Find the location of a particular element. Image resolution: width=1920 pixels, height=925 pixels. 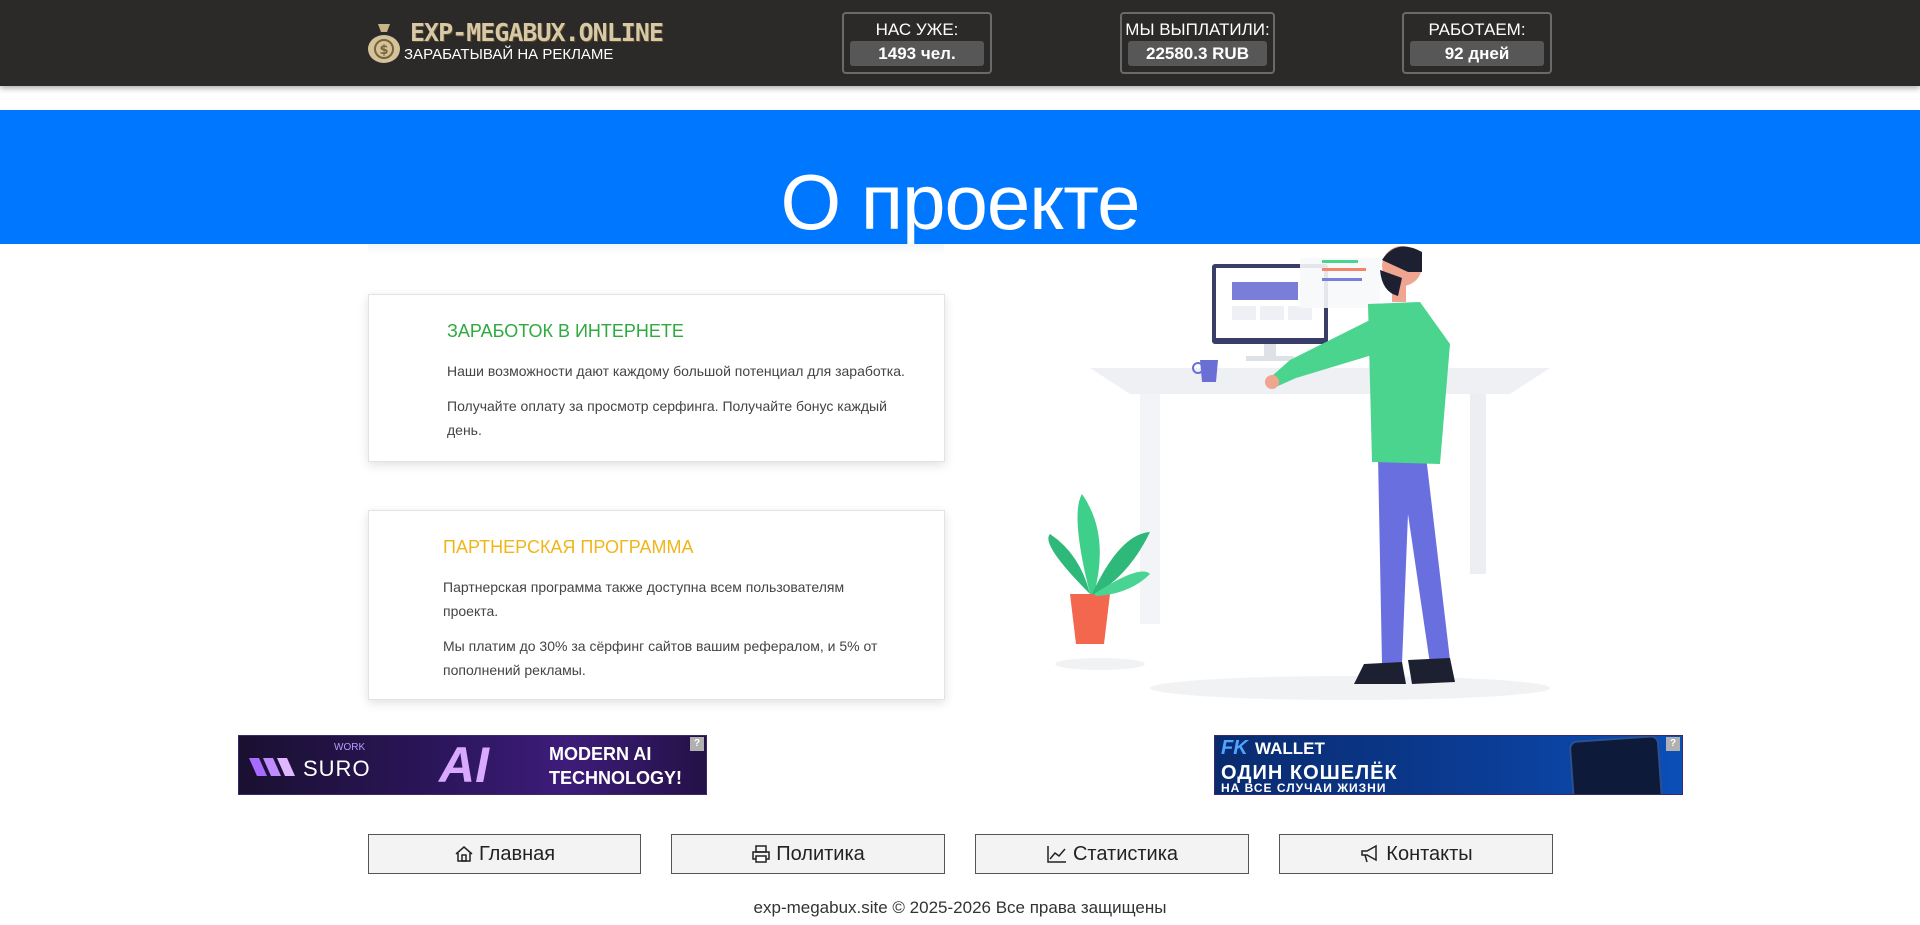

nav-policy-label: Политика is located at coordinates (820, 853).